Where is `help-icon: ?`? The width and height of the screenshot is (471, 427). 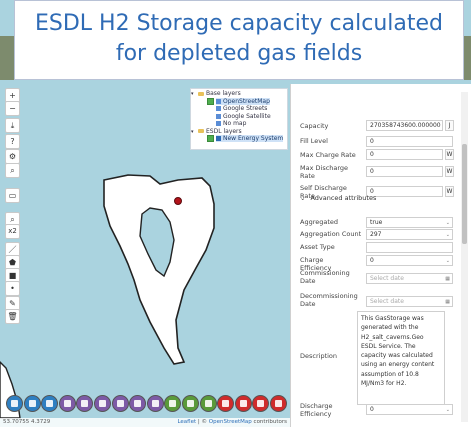
help-icon: ? is located at coordinates (12, 141).